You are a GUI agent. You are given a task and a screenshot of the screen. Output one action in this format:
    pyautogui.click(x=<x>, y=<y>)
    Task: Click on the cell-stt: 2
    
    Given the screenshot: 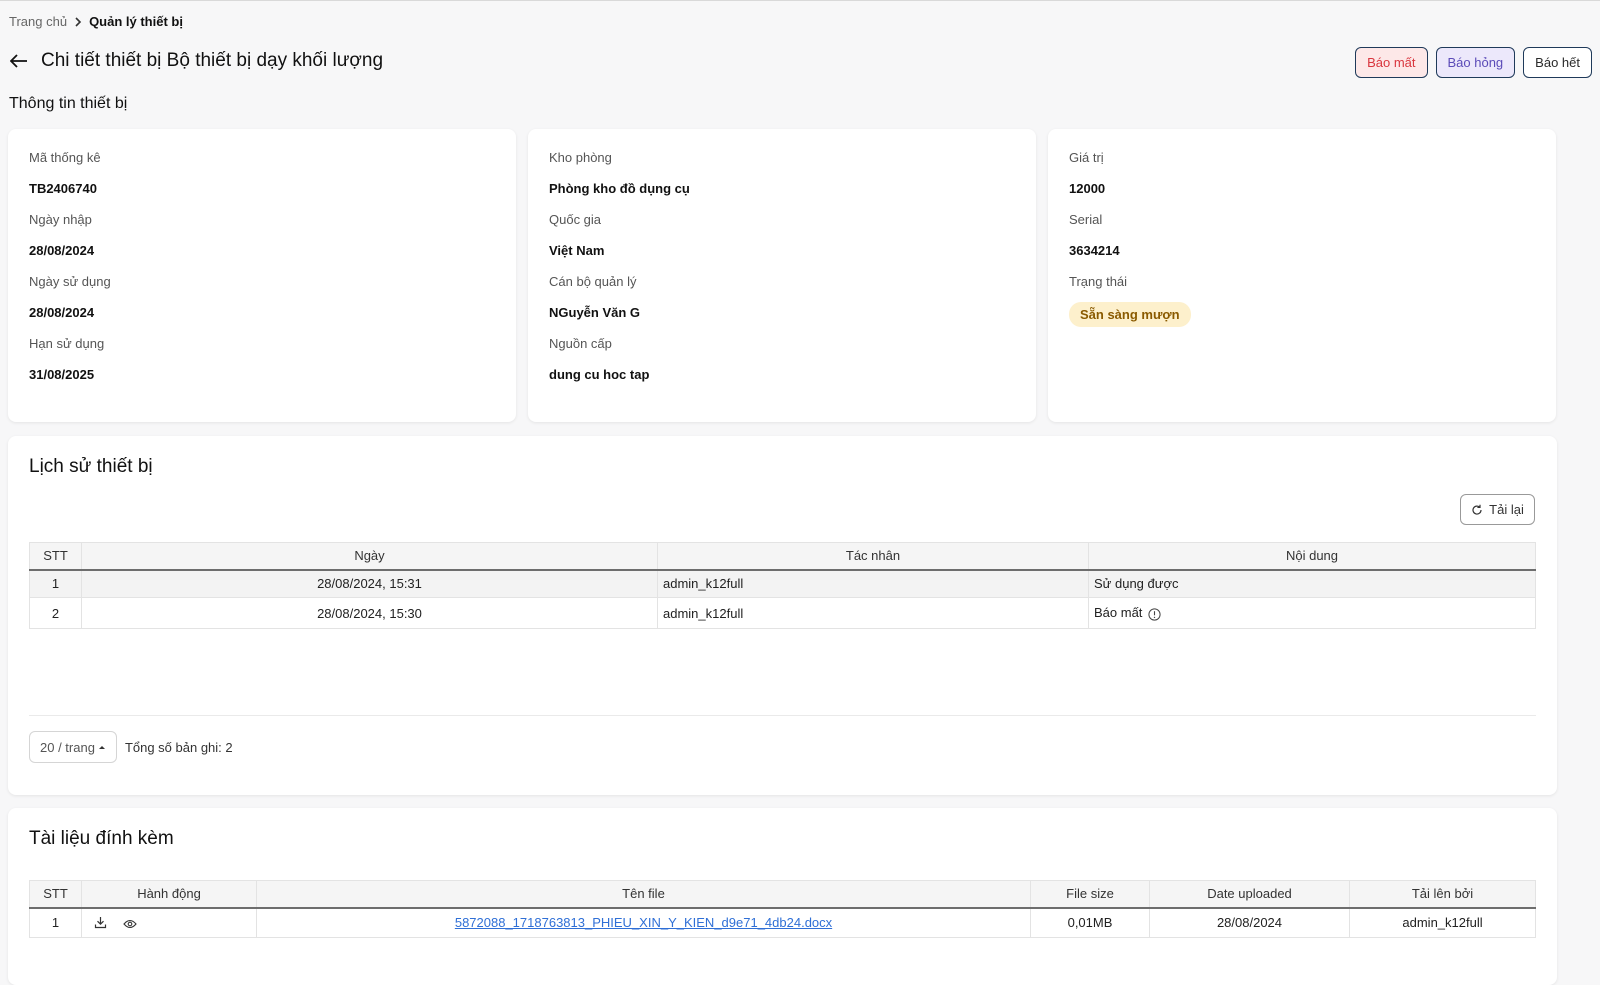 What is the action you would take?
    pyautogui.click(x=55, y=613)
    